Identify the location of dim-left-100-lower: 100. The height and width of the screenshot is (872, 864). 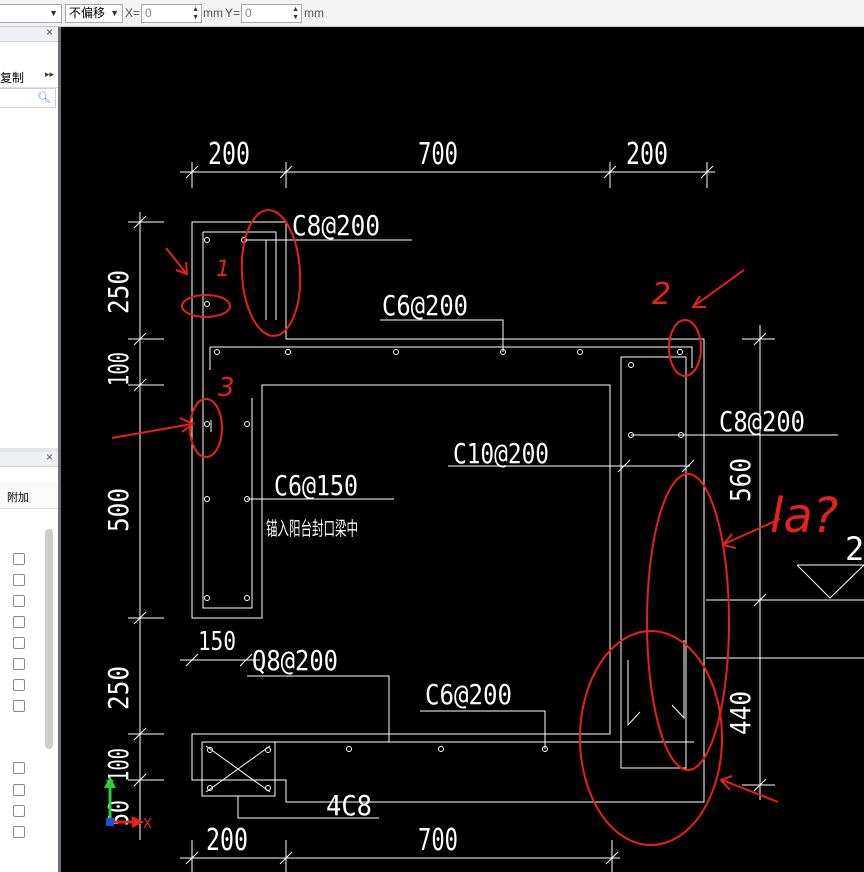
(118, 765).